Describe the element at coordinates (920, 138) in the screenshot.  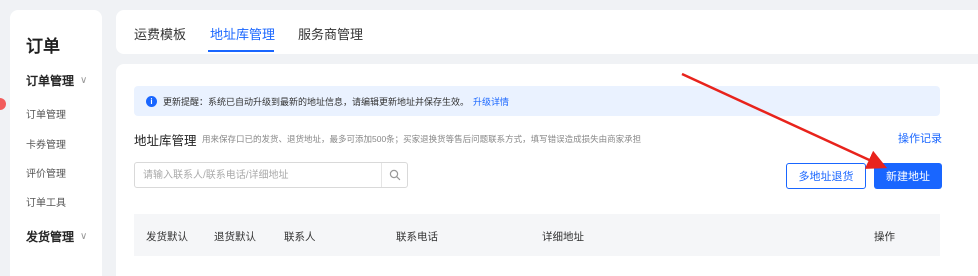
I see `operation-record-link: 操作记录` at that location.